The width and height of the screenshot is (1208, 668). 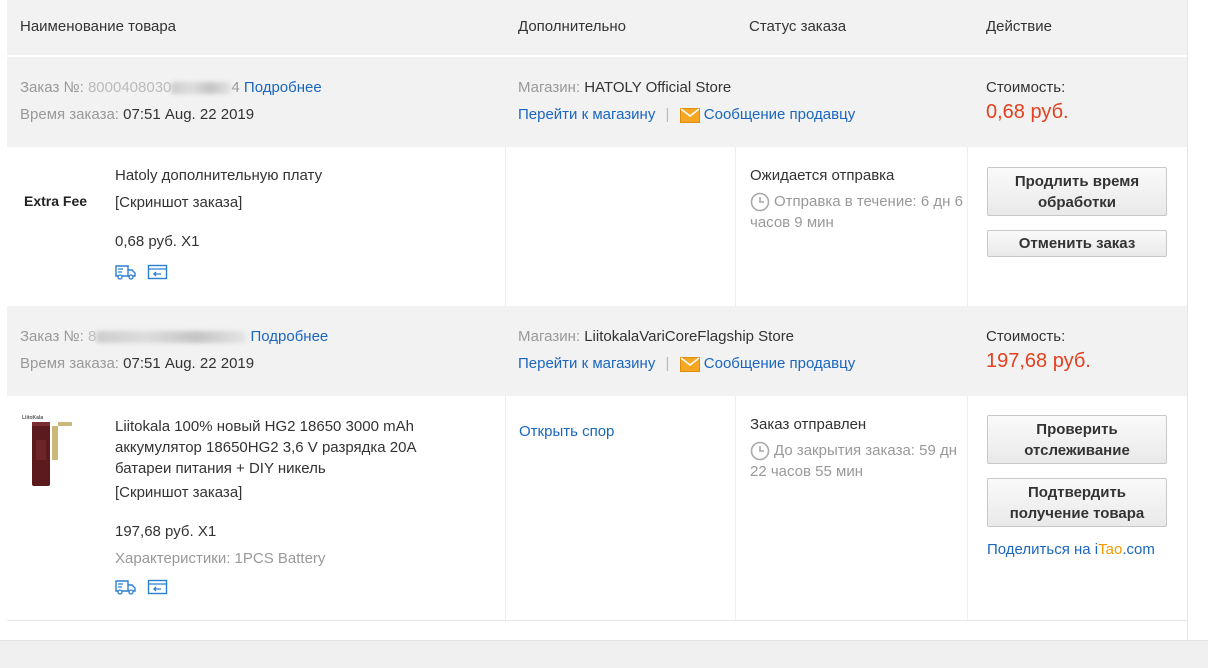 I want to click on product-thumbnail: LiitoKala, so click(x=50, y=450).